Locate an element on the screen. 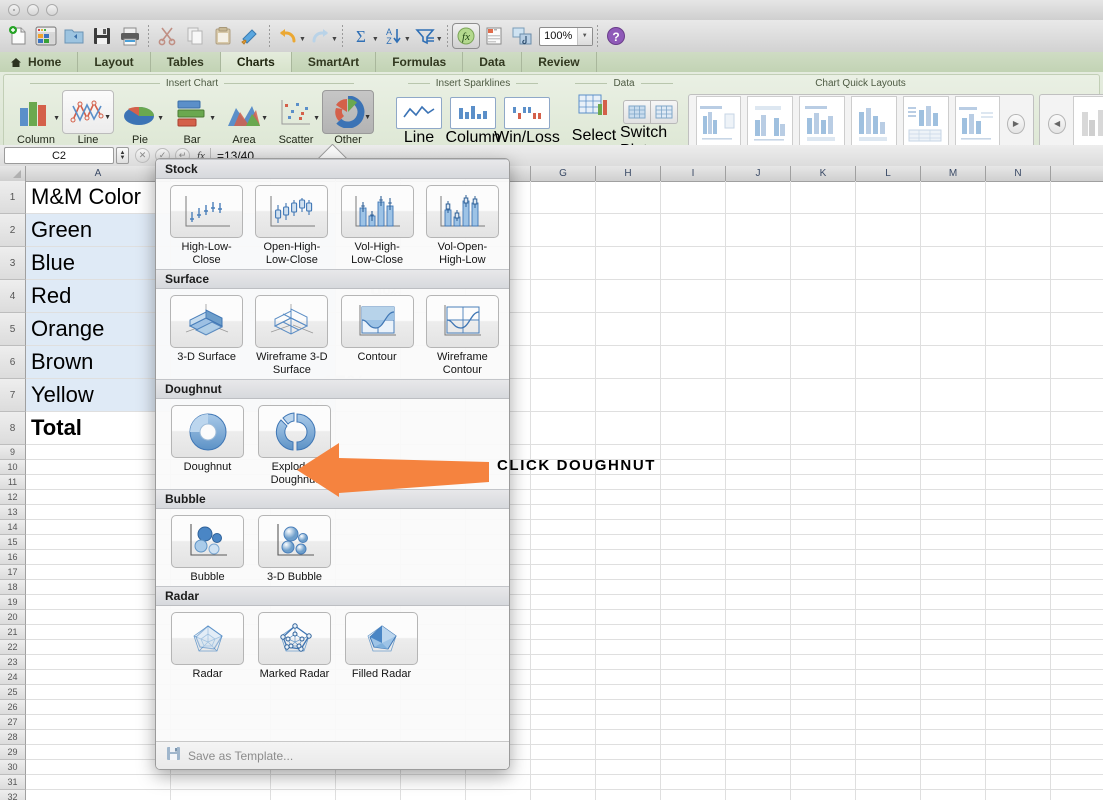  cell-H3 is located at coordinates (628, 263).